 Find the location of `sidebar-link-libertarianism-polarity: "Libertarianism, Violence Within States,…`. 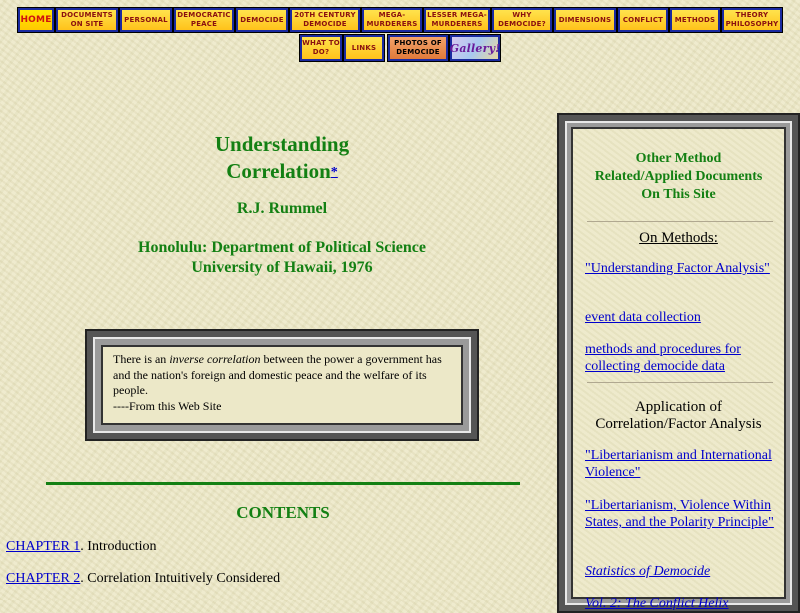

sidebar-link-libertarianism-polarity: "Libertarianism, Violence Within States,… is located at coordinates (680, 514).